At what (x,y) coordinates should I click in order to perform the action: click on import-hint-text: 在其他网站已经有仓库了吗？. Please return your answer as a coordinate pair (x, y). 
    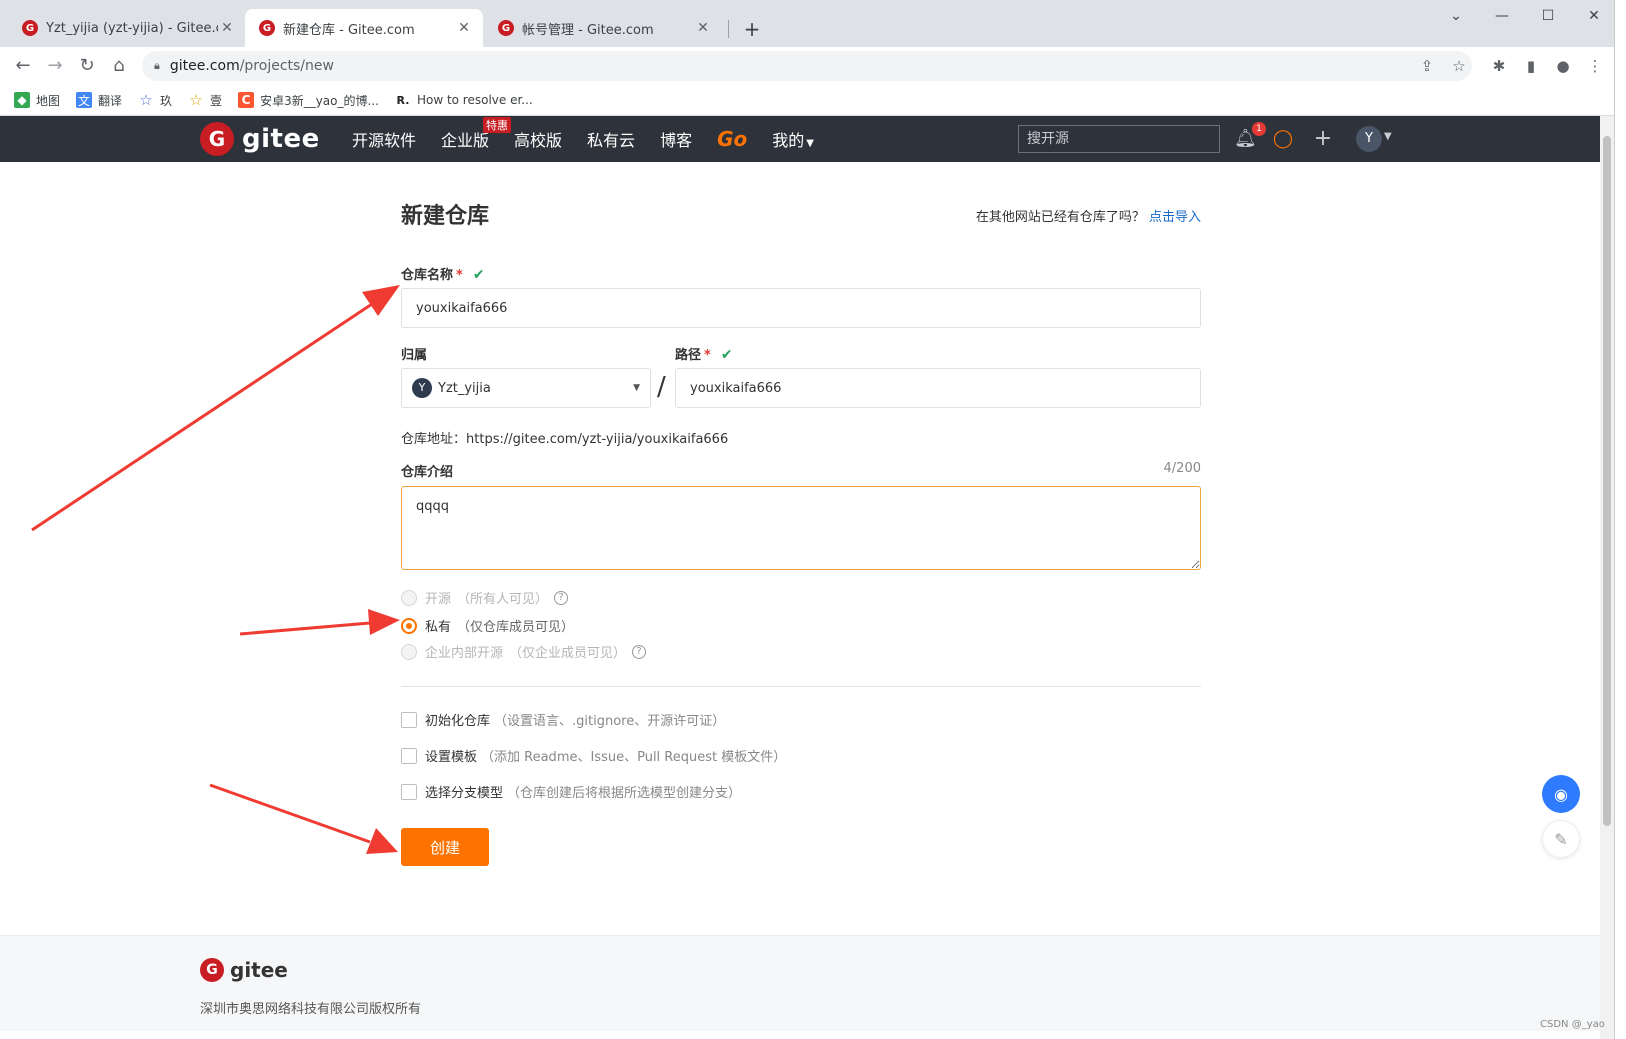
    Looking at the image, I should click on (1060, 217).